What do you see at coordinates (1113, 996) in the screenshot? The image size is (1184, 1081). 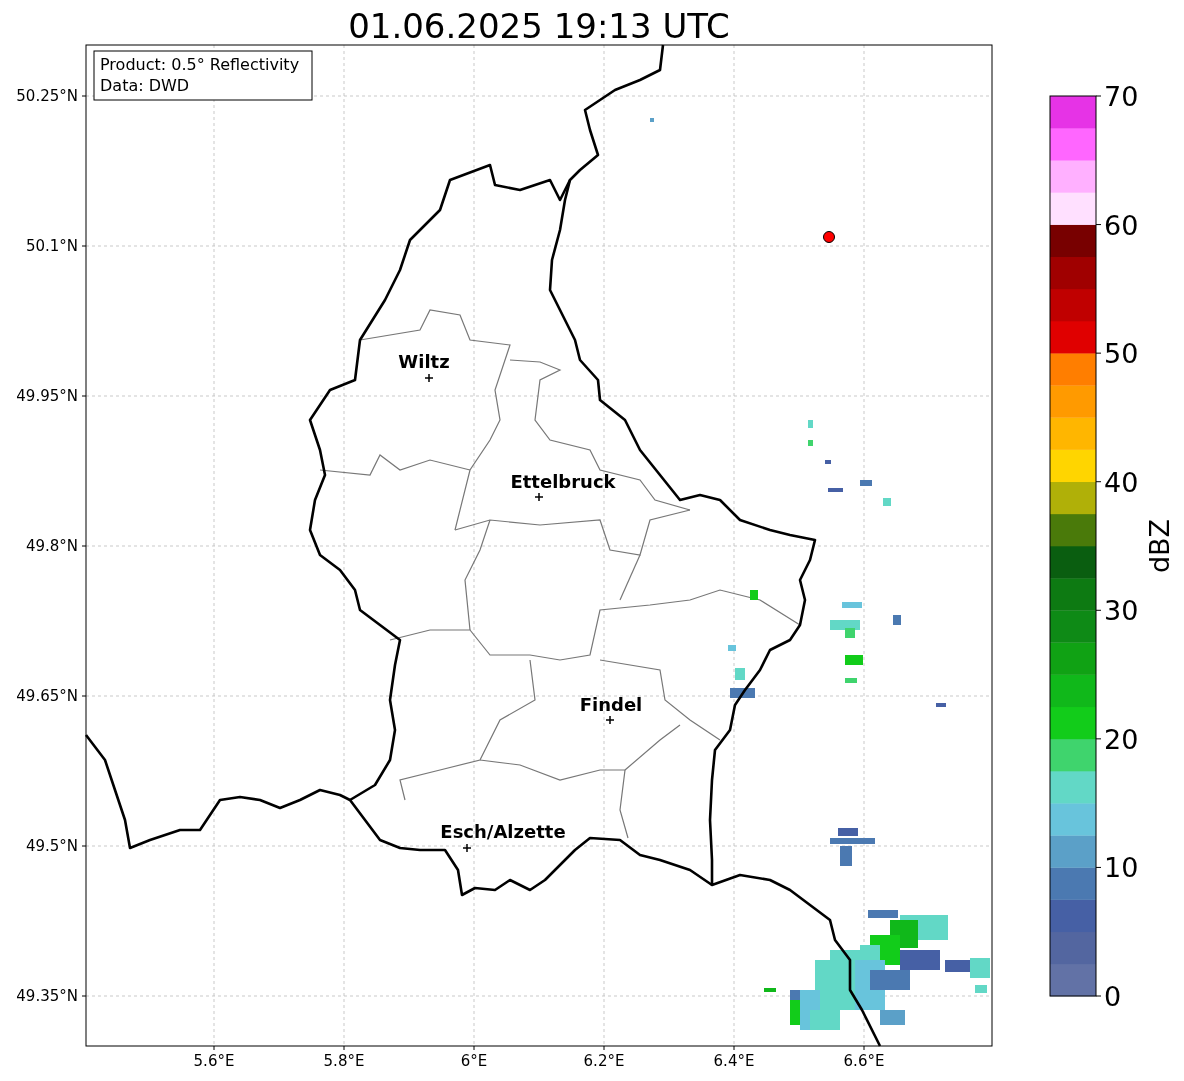 I see `colorbar-tick-label: 0` at bounding box center [1113, 996].